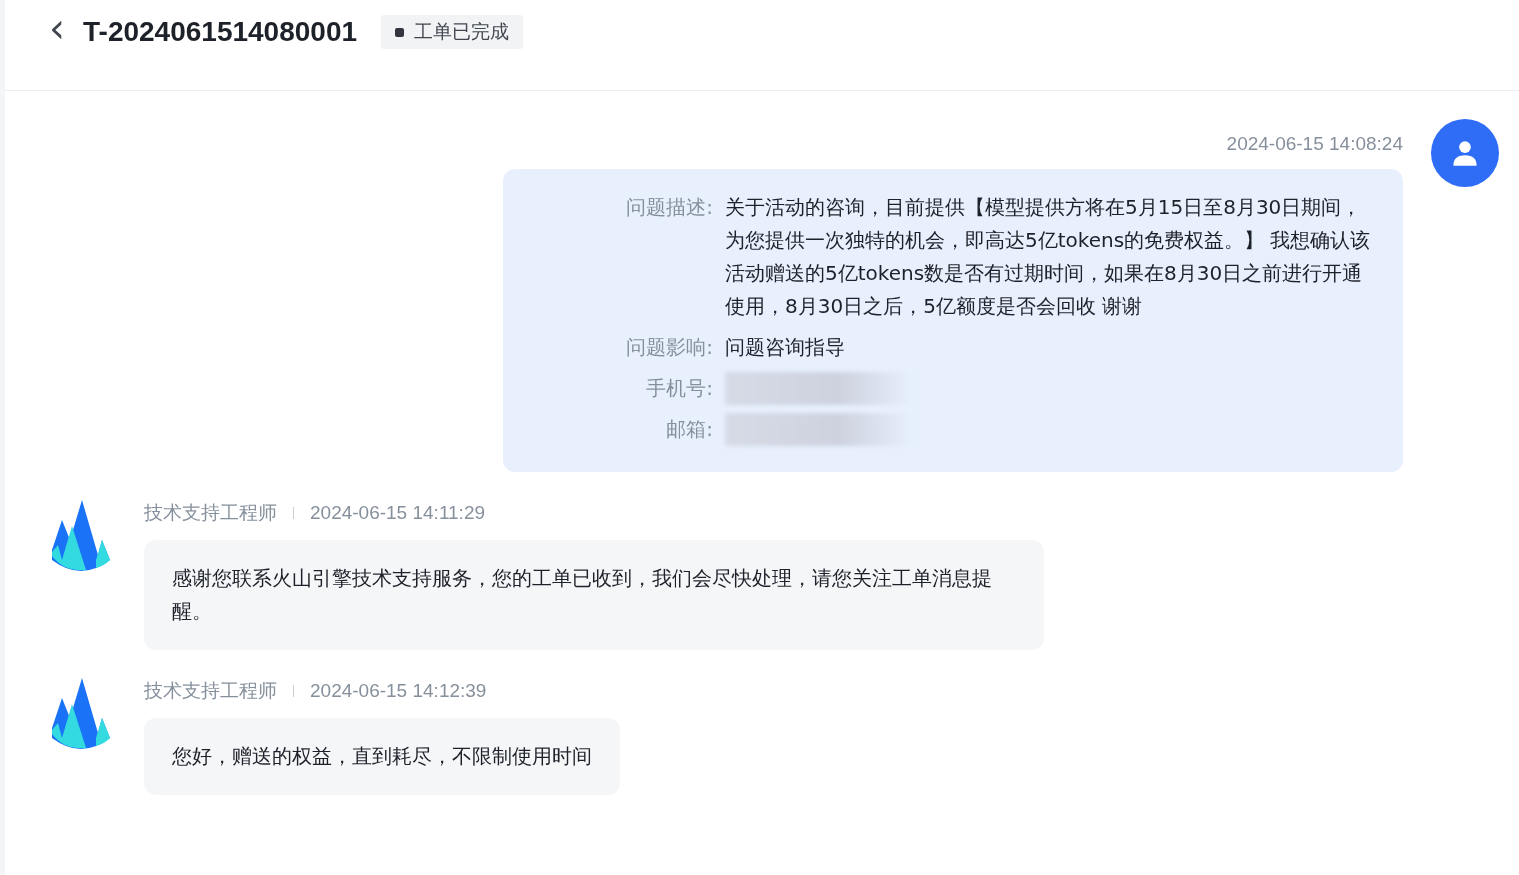 The width and height of the screenshot is (1519, 875). What do you see at coordinates (462, 31) in the screenshot?
I see `status-label: 工单已完成` at bounding box center [462, 31].